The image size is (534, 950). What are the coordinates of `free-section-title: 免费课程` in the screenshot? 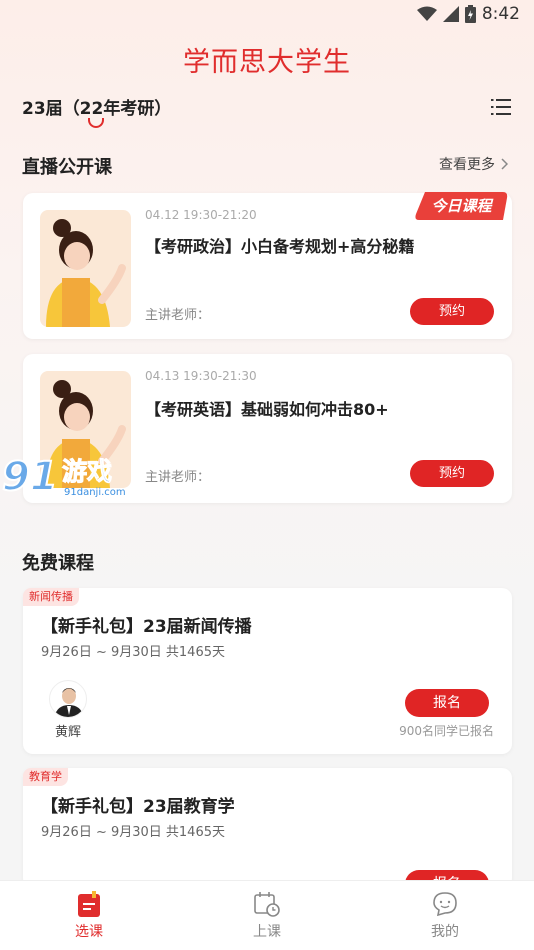 It's located at (58, 563).